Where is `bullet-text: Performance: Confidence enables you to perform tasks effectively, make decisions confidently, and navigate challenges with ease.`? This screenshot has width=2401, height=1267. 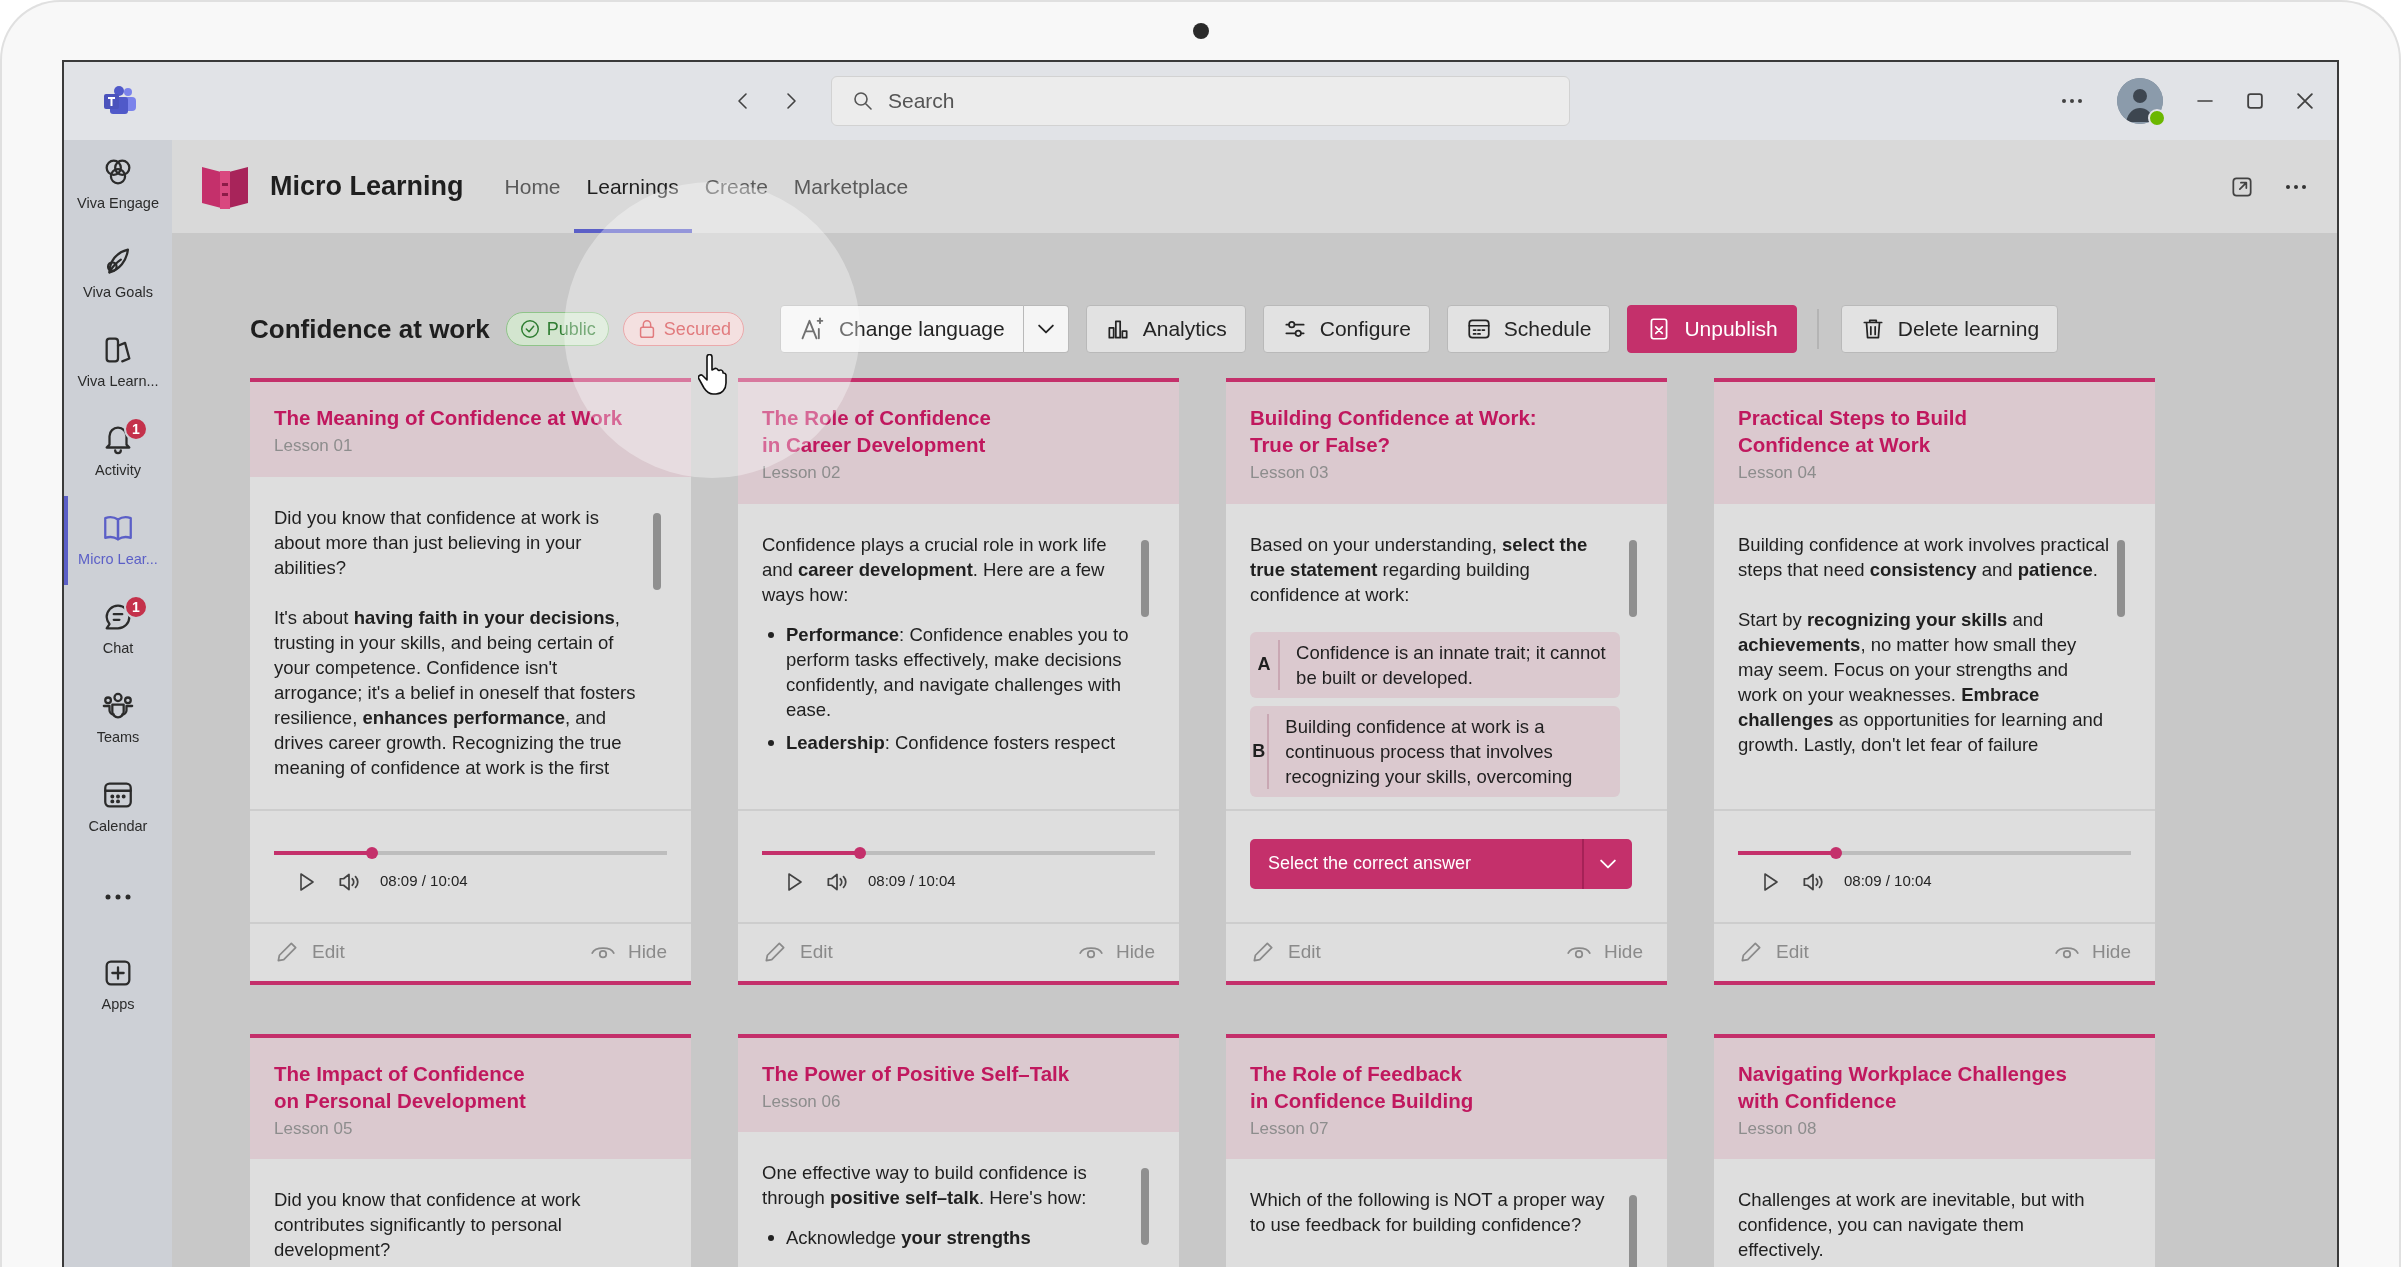 bullet-text: Performance: Confidence enables you to perform tasks effectively, make decisions confidently, and navigate challenges with ease. is located at coordinates (958, 672).